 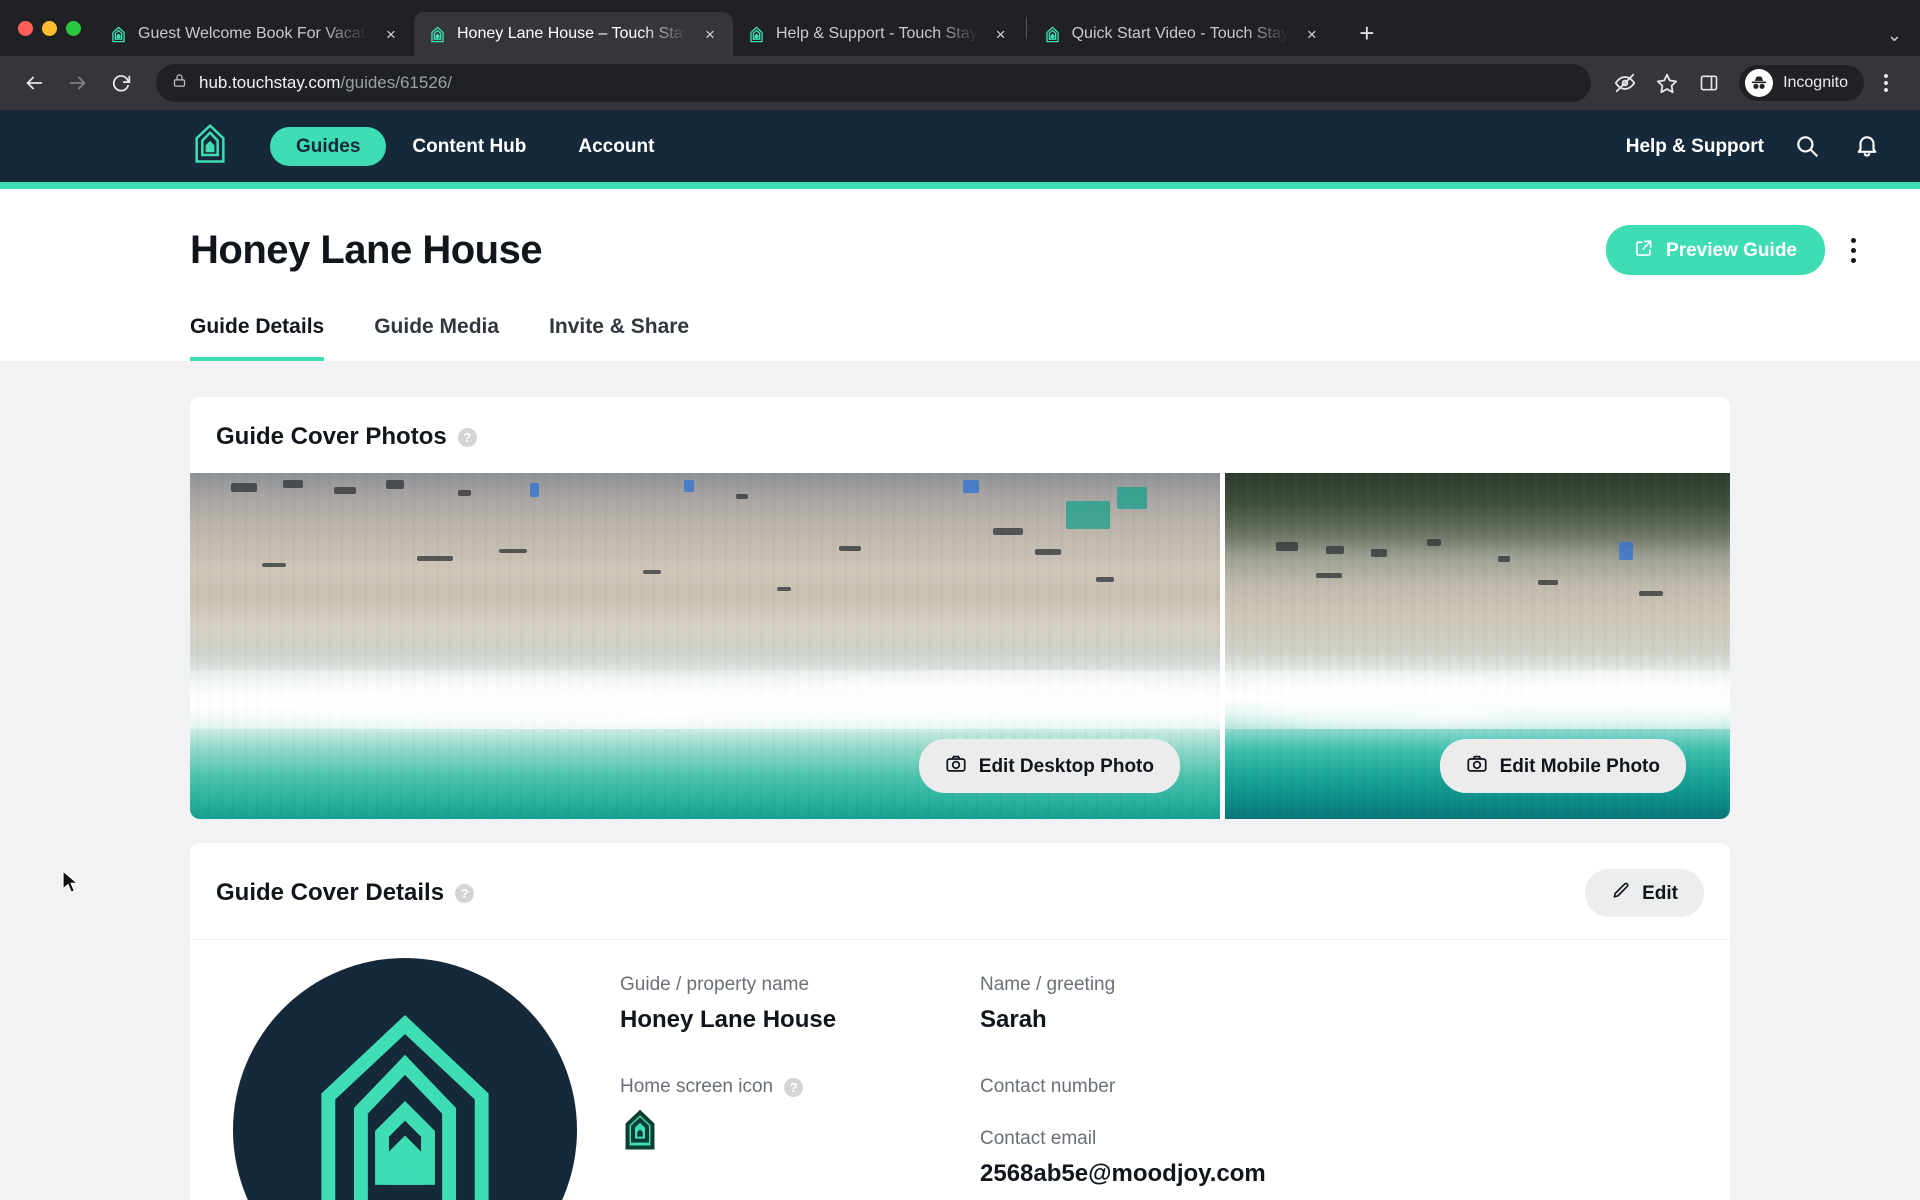 I want to click on contact-email-value: 2568ab5e@moodjoy.com, so click(x=1123, y=1173).